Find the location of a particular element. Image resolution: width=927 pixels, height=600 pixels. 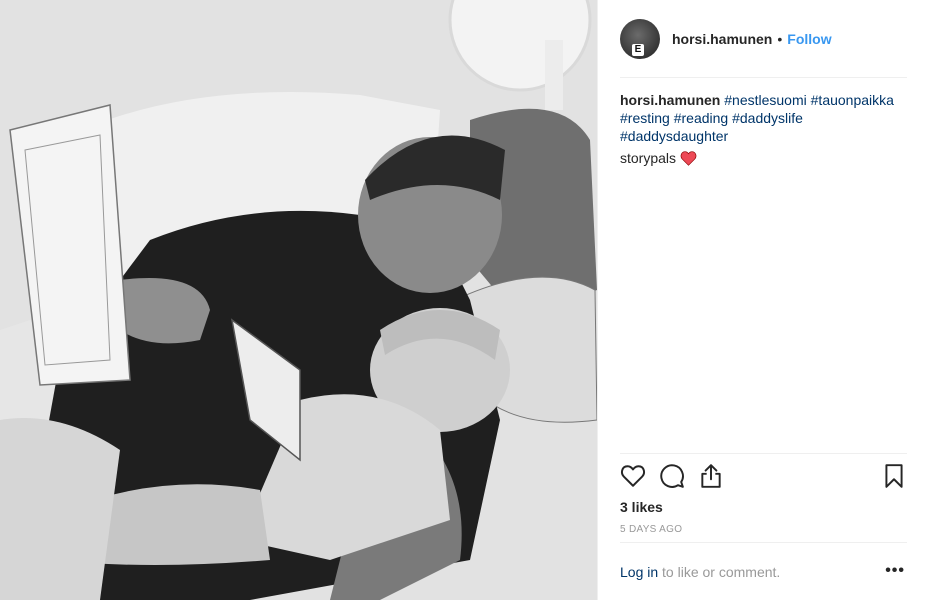

comment: storypals is located at coordinates (658, 158).